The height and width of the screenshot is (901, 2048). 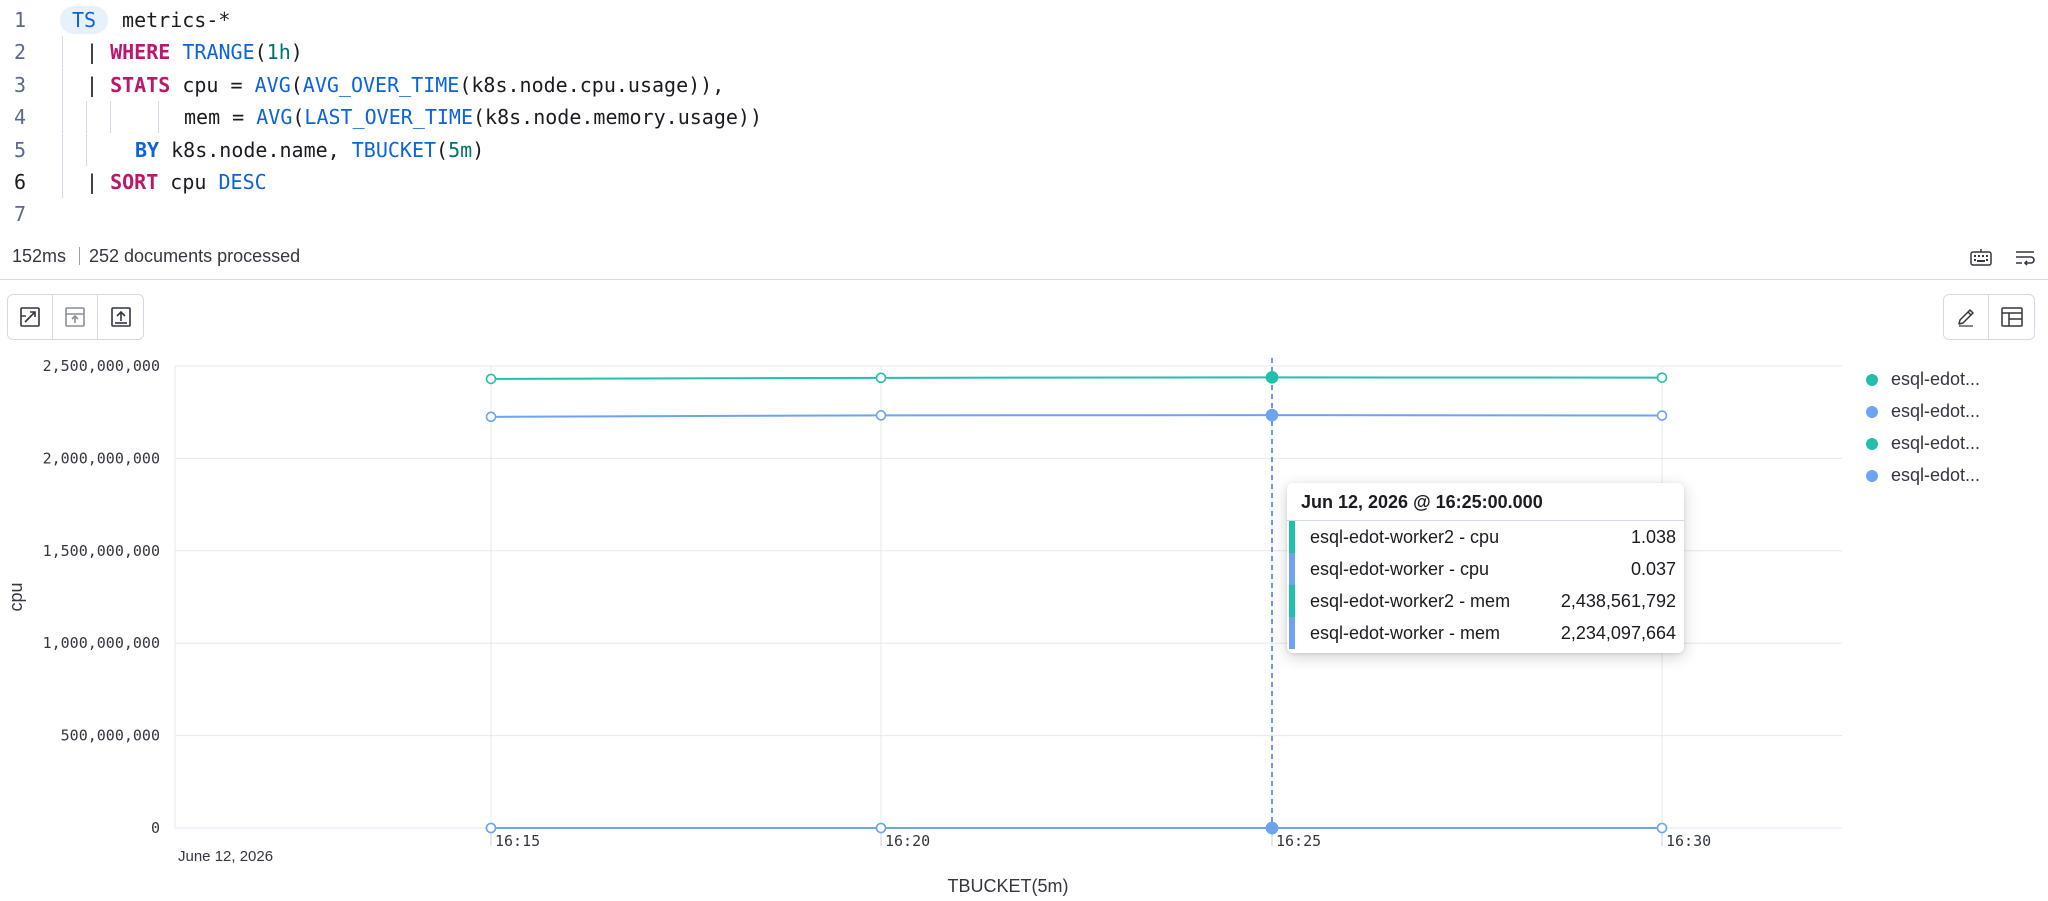 What do you see at coordinates (194, 52) in the screenshot?
I see `code-text: | WHERE TRANGE(1h)` at bounding box center [194, 52].